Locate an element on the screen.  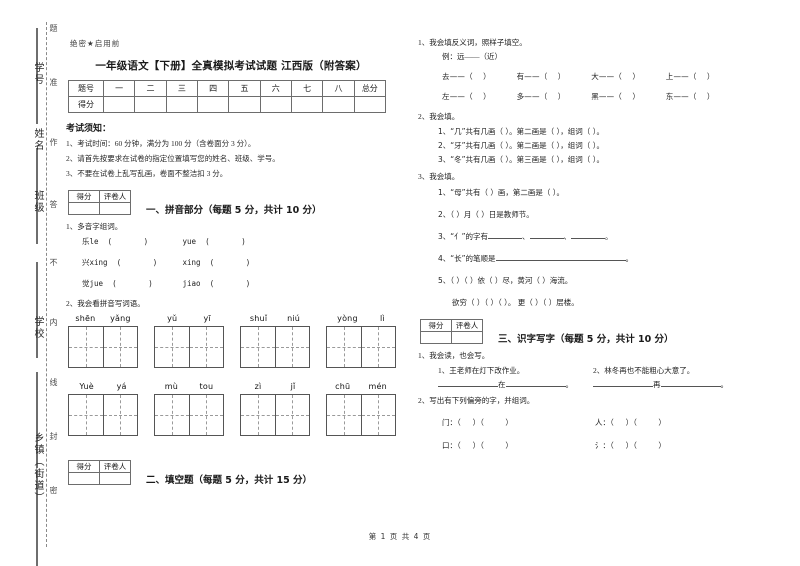
notice-item-2: 2、请首先按要求在试卷的指定位置填写您的姓名、班级、学号。 is located at coordinates (173, 158).